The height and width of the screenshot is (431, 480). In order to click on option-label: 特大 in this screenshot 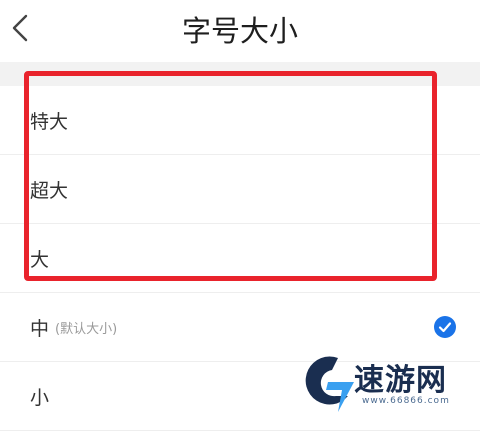, I will do `click(49, 121)`.